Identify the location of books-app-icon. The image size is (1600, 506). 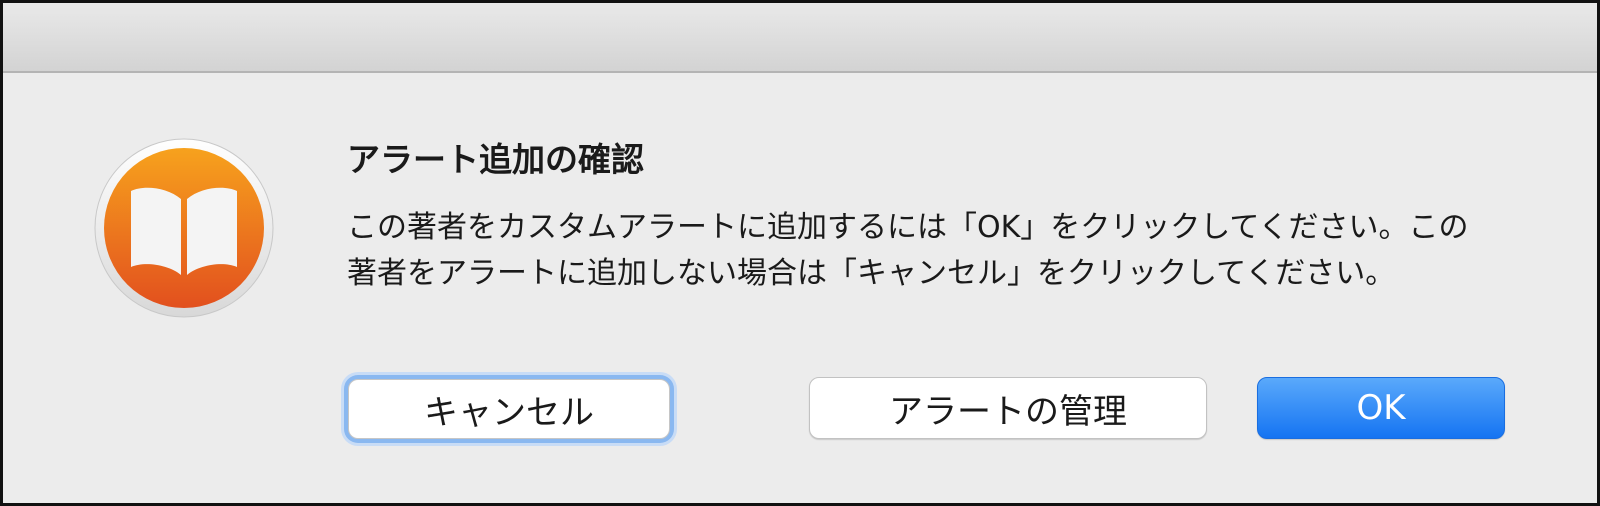
(184, 228).